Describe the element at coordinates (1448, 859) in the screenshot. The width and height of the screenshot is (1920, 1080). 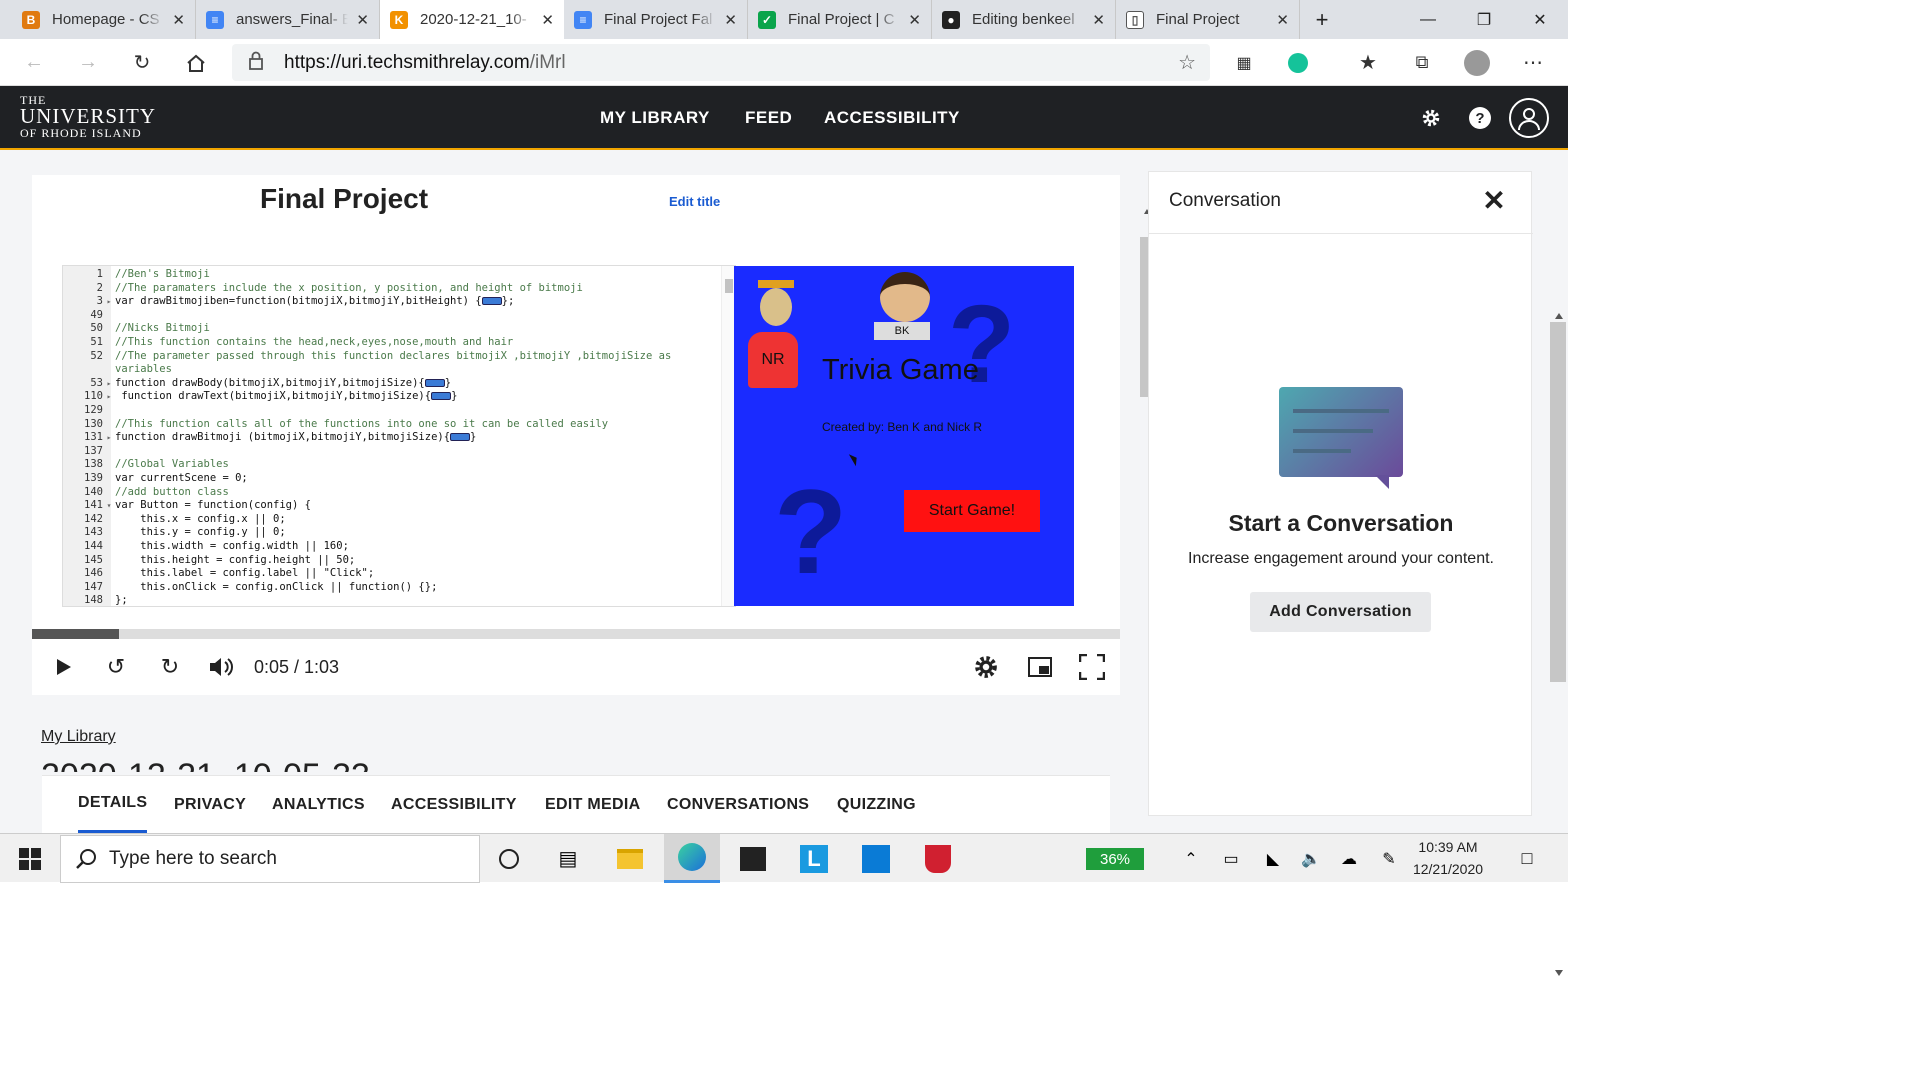
I see `taskbar-clock: 10:39 AM 12/21/2020` at that location.